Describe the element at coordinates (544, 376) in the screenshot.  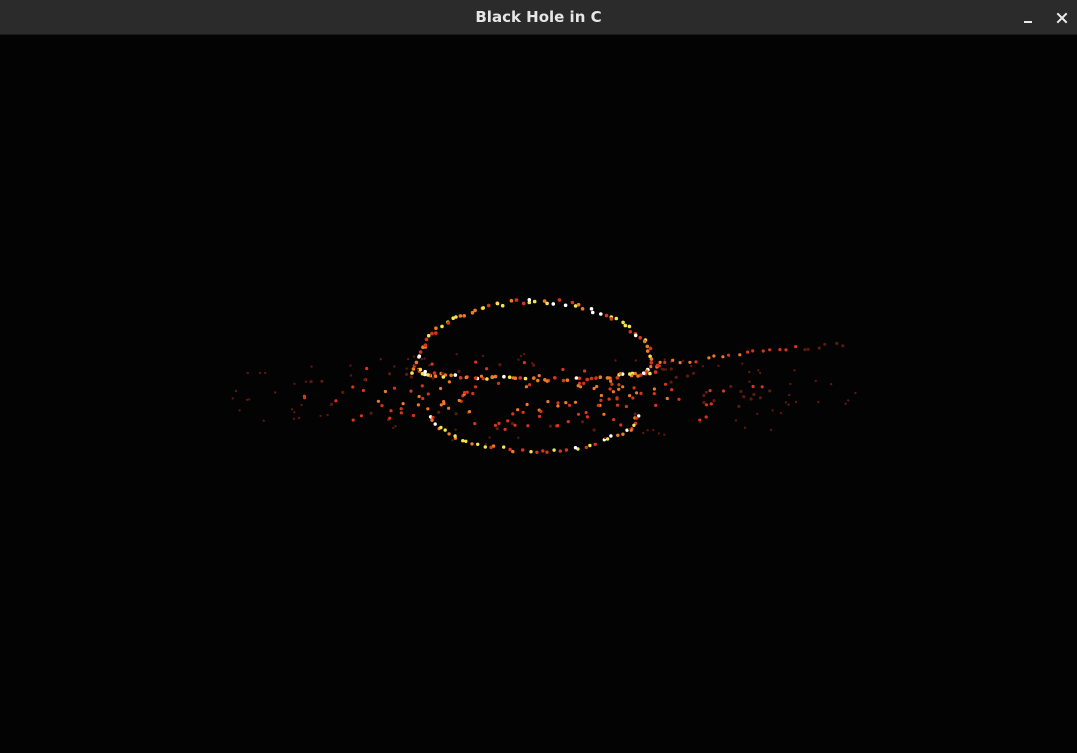
I see `black-hole-scene` at that location.